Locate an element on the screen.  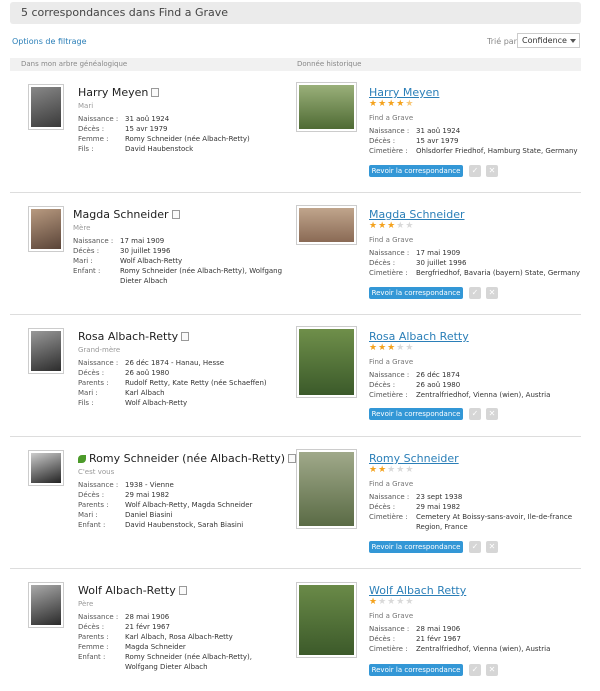
sort-value: Confidence is located at coordinates (544, 40).